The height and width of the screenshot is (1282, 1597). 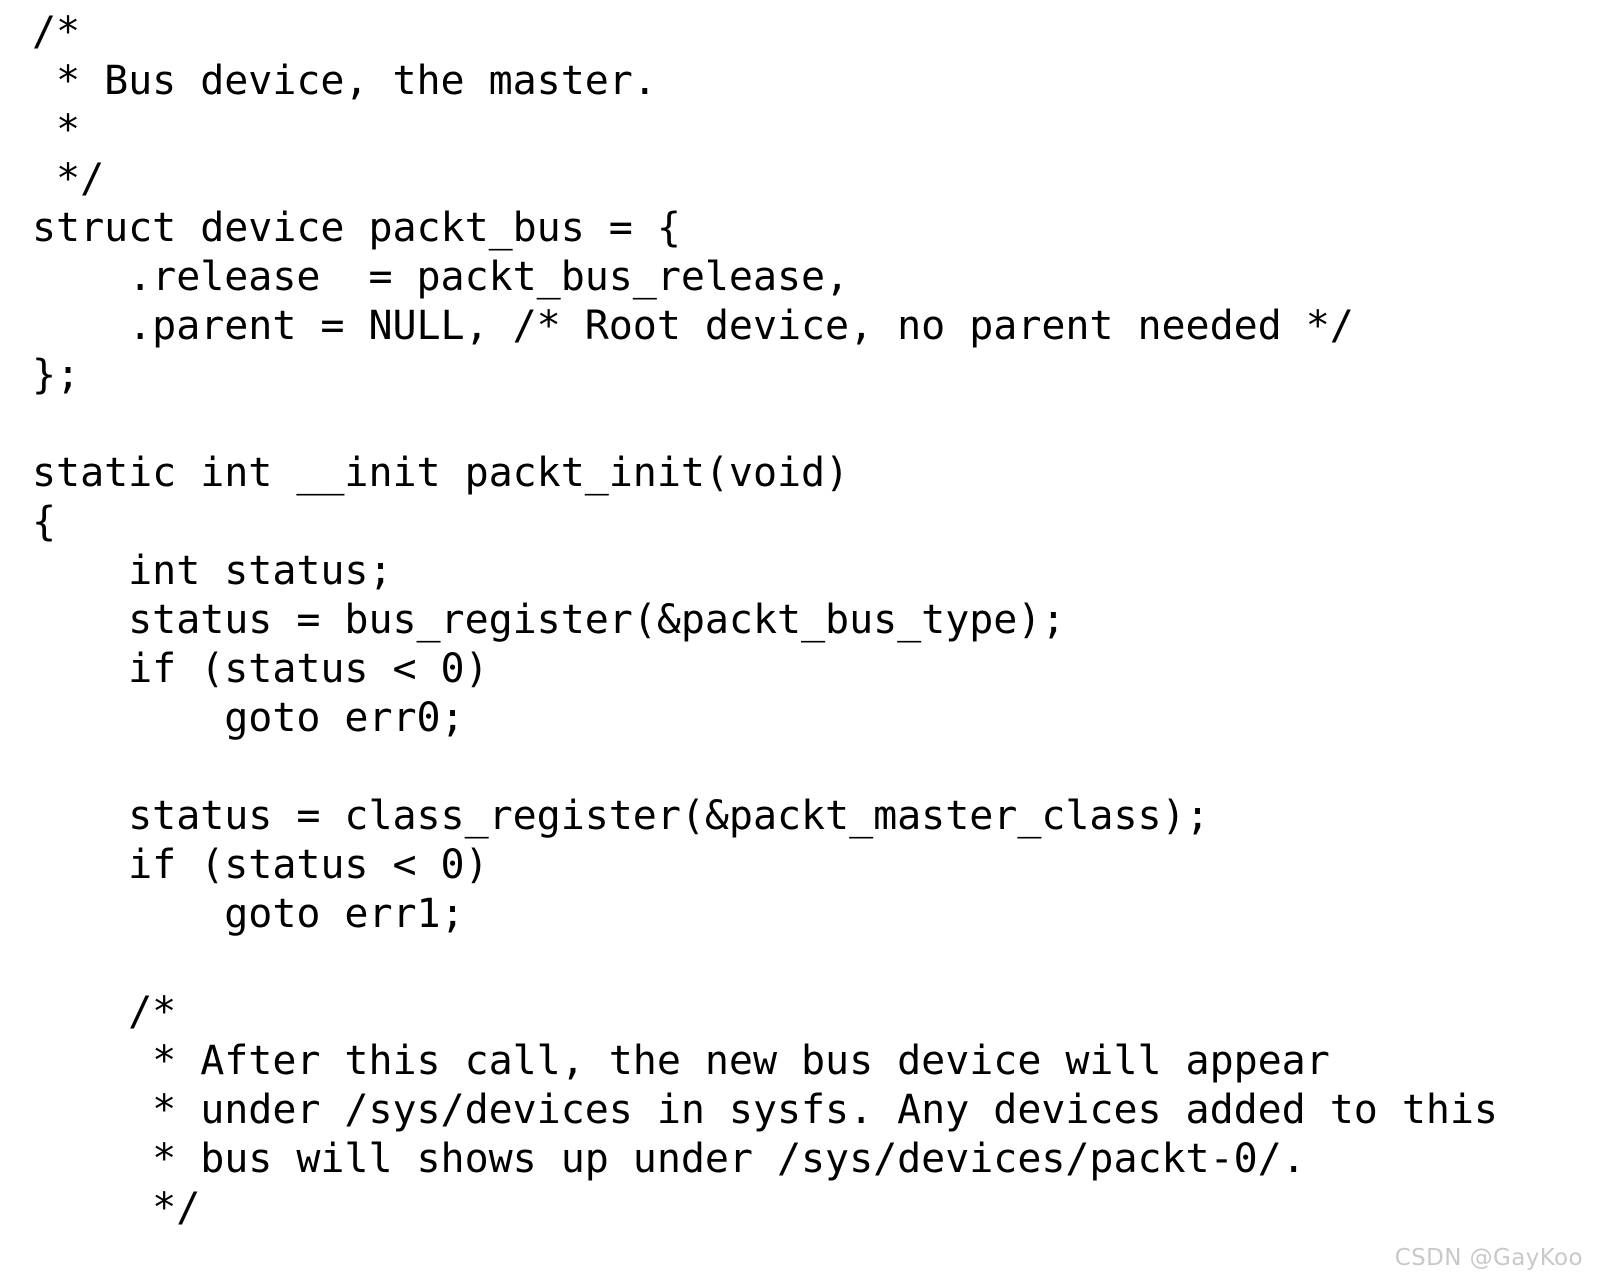 I want to click on code-line: static int __init packt_init(void), so click(x=441, y=473).